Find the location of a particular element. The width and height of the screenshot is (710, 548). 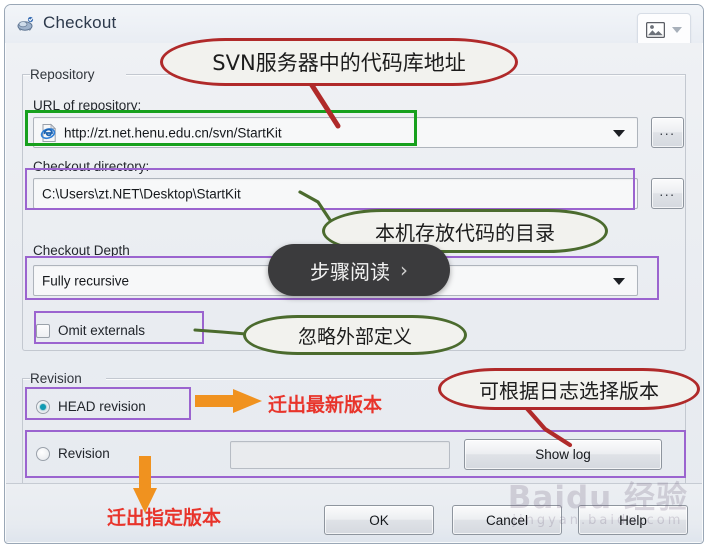

show-log-annotation-bubble: 可根据日志选择版本 is located at coordinates (569, 389).